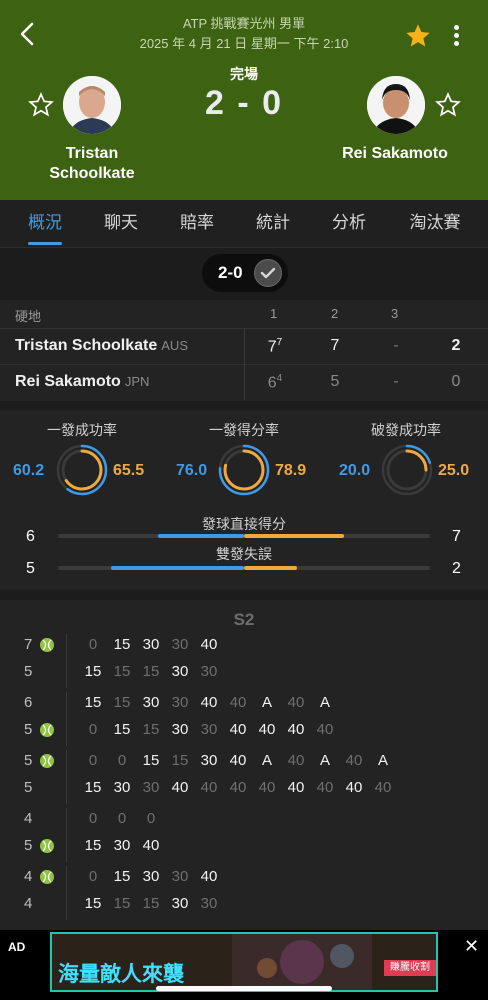 This screenshot has width=488, height=1000. I want to click on tab-overview: 概況, so click(45, 224).